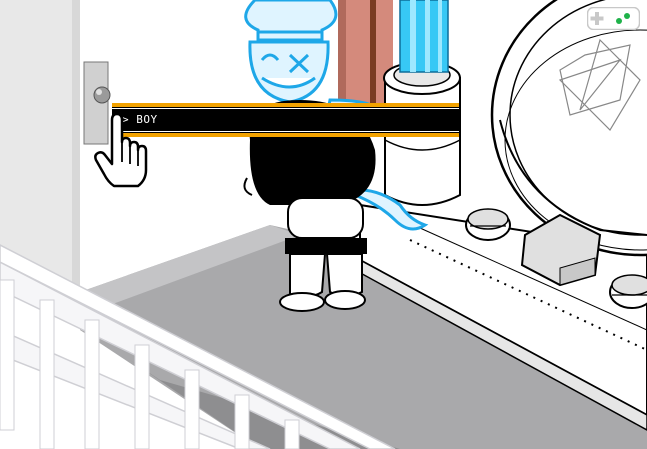 The width and height of the screenshot is (647, 449). What do you see at coordinates (488, 224) in the screenshot?
I see `platform-knob-left` at bounding box center [488, 224].